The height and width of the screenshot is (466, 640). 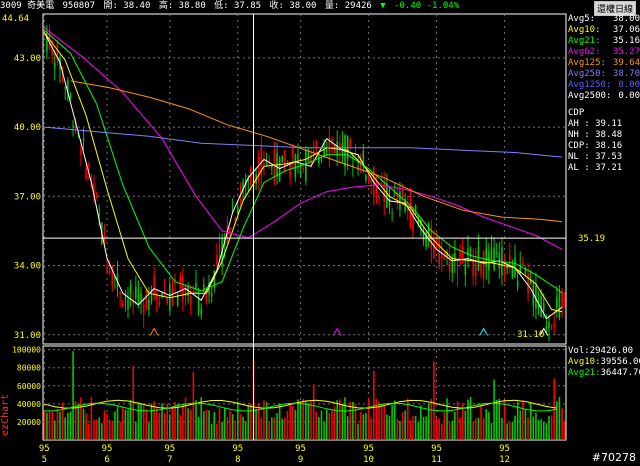 I want to click on cdp-row: AL : 37.21, so click(x=595, y=168).